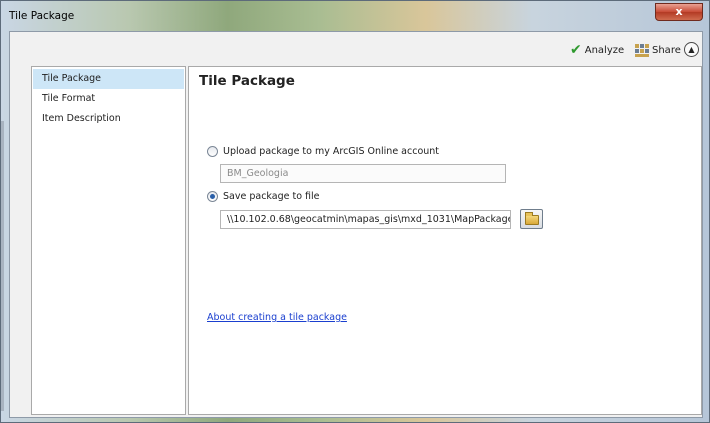 This screenshot has width=710, height=423. I want to click on toolbar: ✔ Analyze Share ▲, so click(356, 48).